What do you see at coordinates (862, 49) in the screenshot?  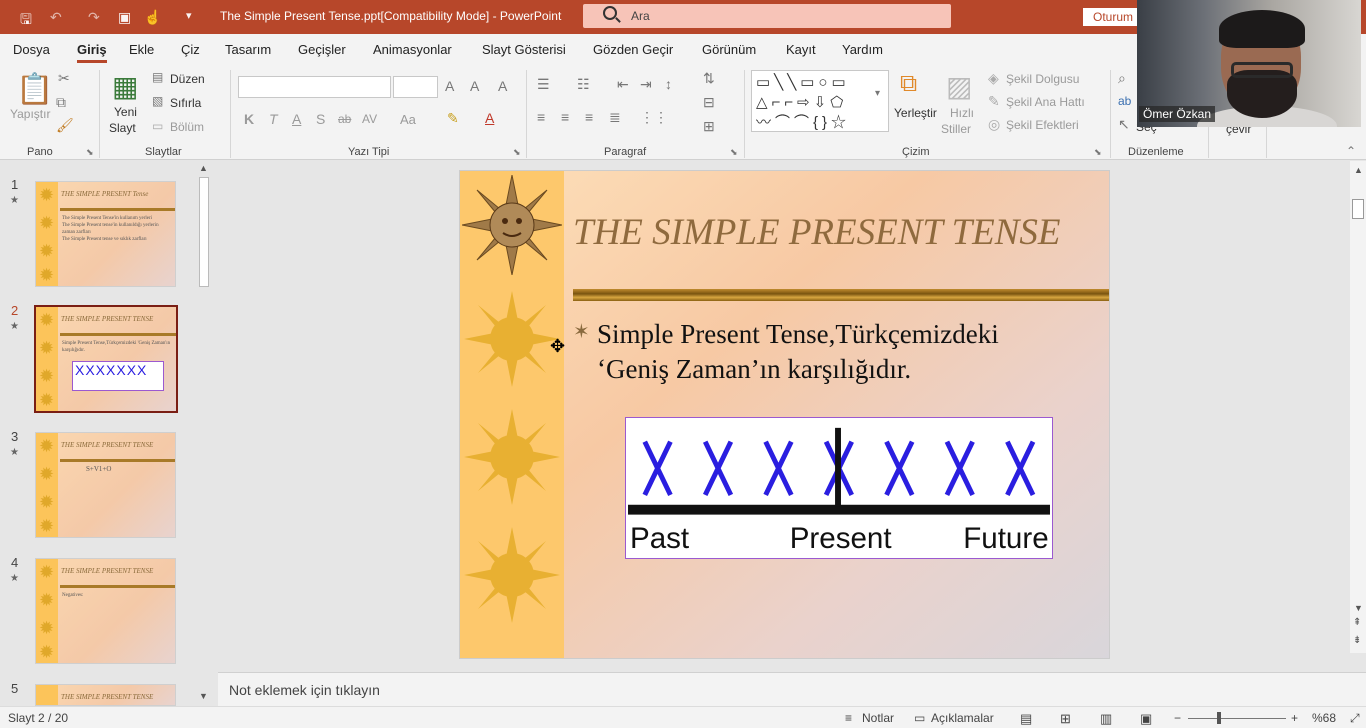 I see `tab-yardim: Yardım` at bounding box center [862, 49].